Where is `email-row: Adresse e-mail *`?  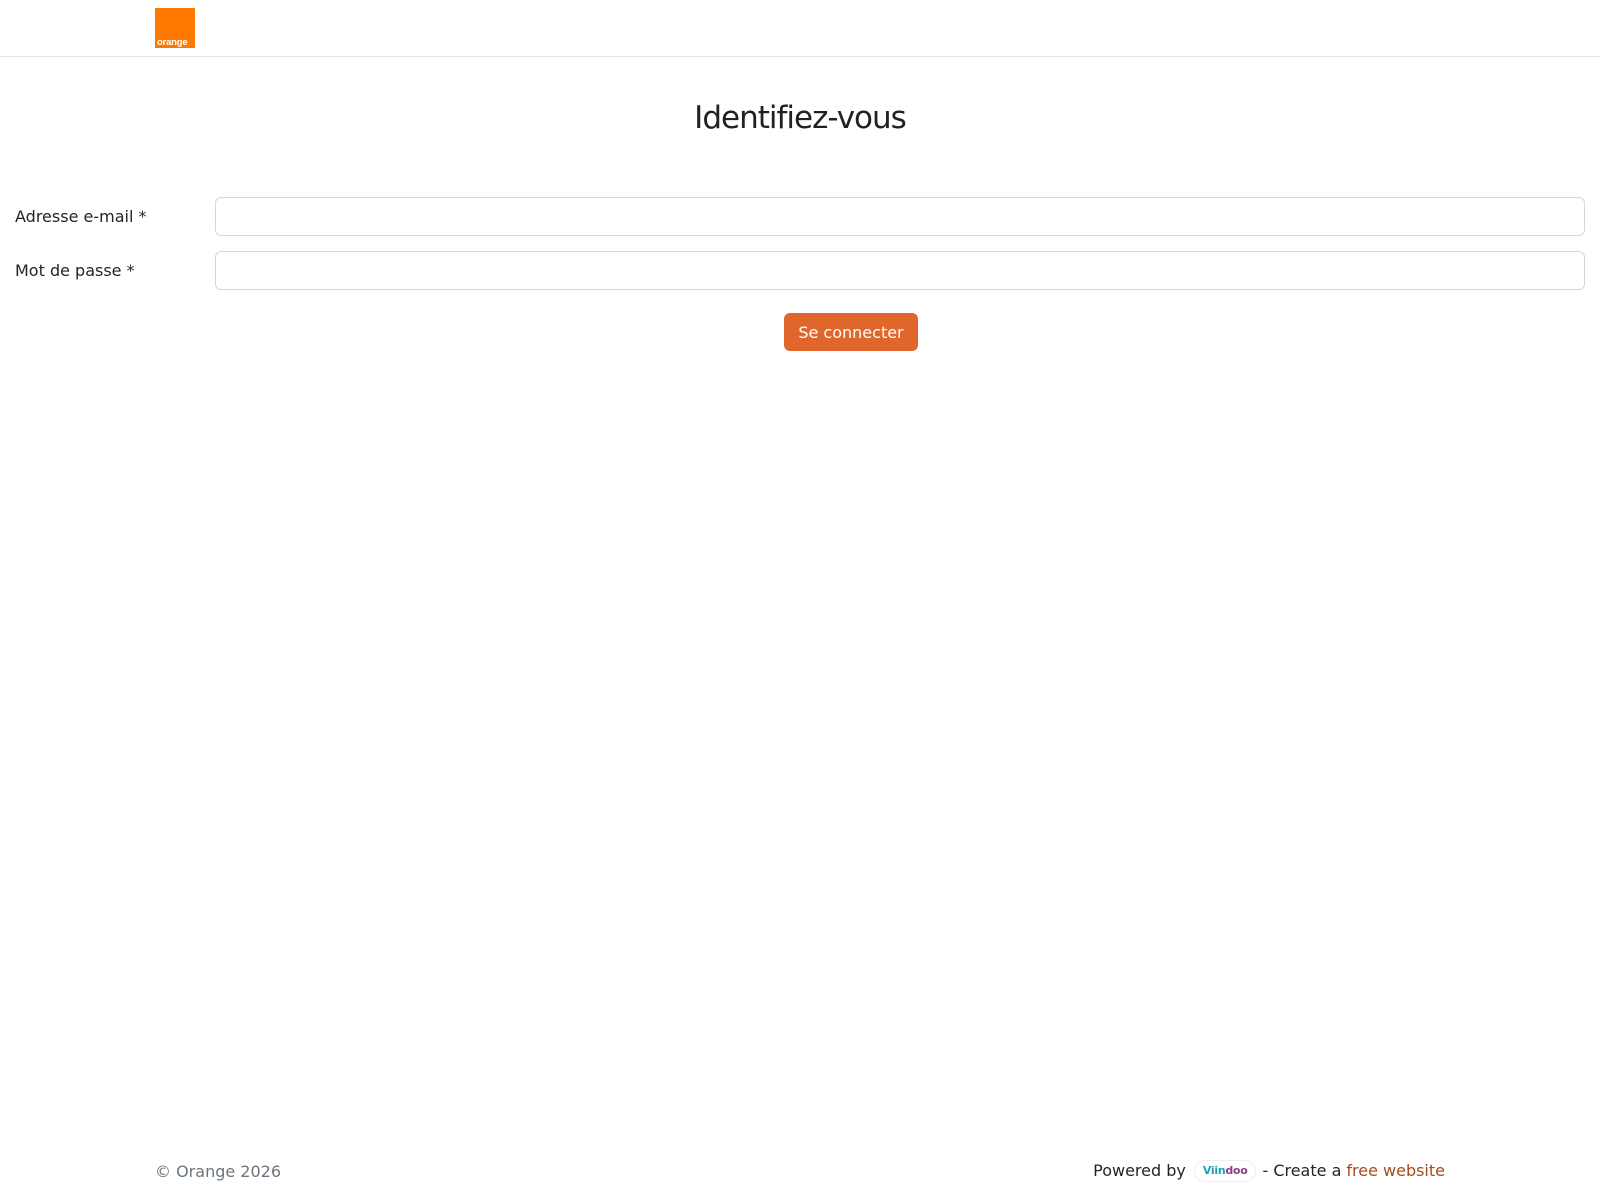
email-row: Adresse e-mail * is located at coordinates (800, 216).